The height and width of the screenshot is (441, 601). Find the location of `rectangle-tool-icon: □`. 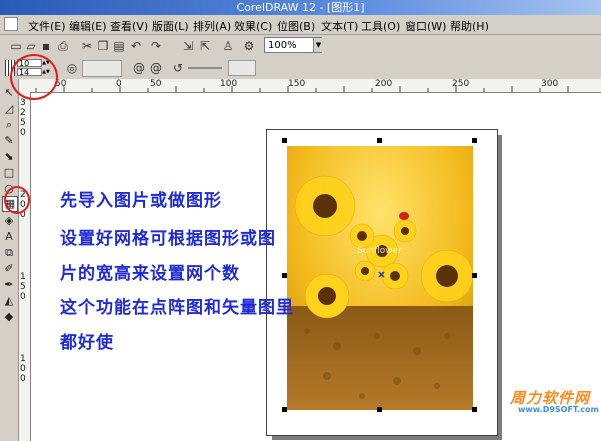

rectangle-tool-icon: □ is located at coordinates (9, 173).